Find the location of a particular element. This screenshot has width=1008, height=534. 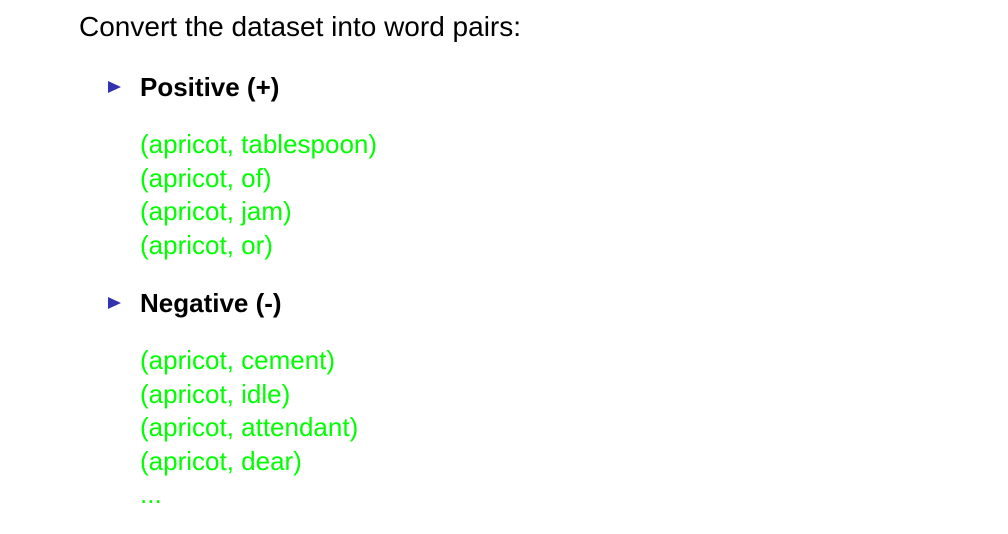

negative-section-title: Negative (-) is located at coordinates (211, 303).